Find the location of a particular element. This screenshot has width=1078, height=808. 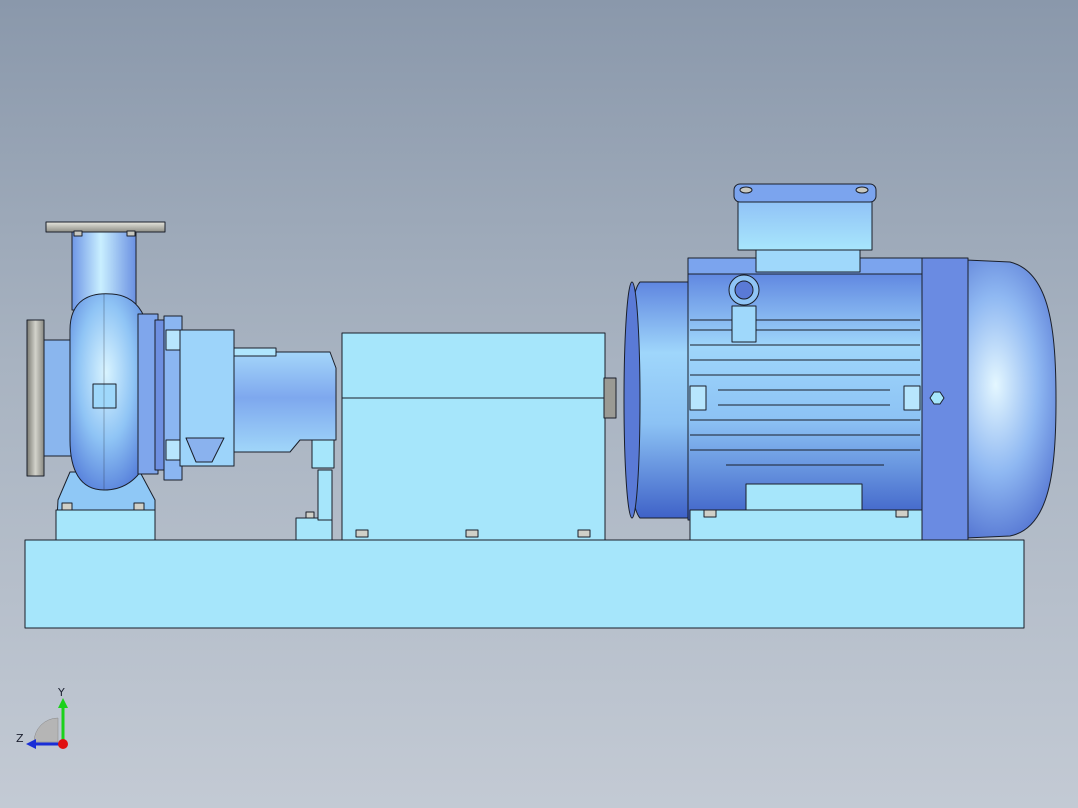

triad-graphic is located at coordinates (47, 723).